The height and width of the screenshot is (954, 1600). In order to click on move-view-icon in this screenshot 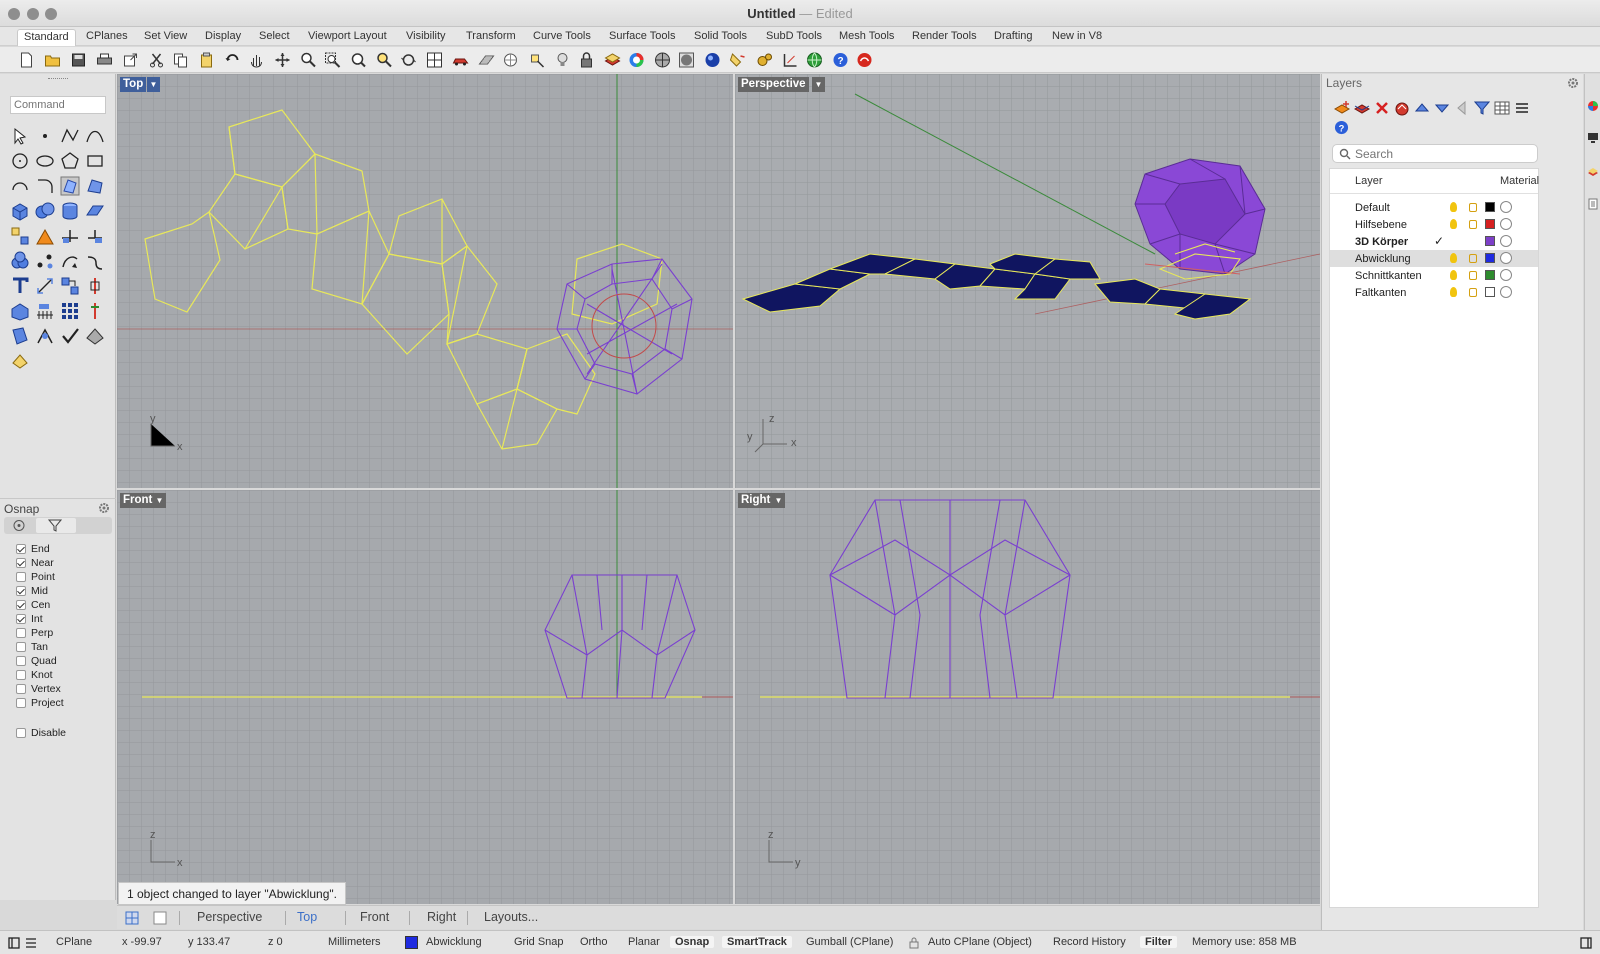, I will do `click(282, 60)`.